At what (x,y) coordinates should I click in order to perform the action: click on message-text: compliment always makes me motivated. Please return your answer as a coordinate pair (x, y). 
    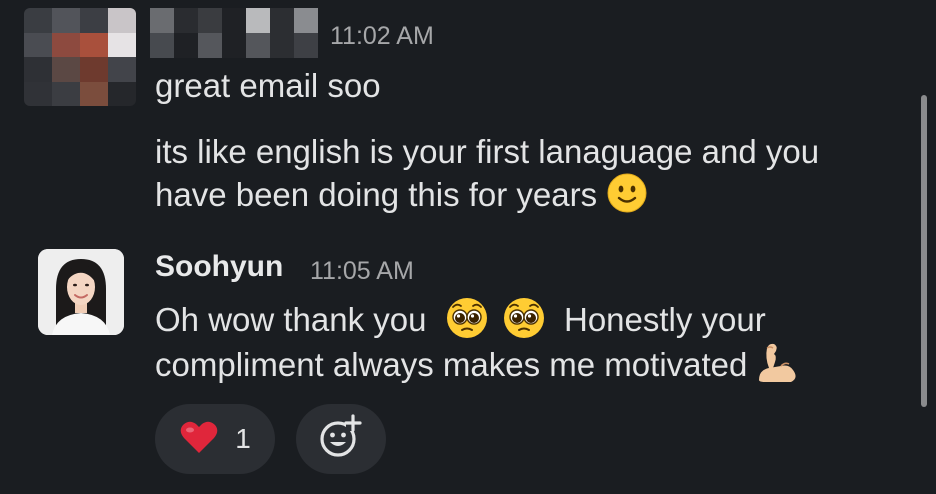
    Looking at the image, I should click on (451, 364).